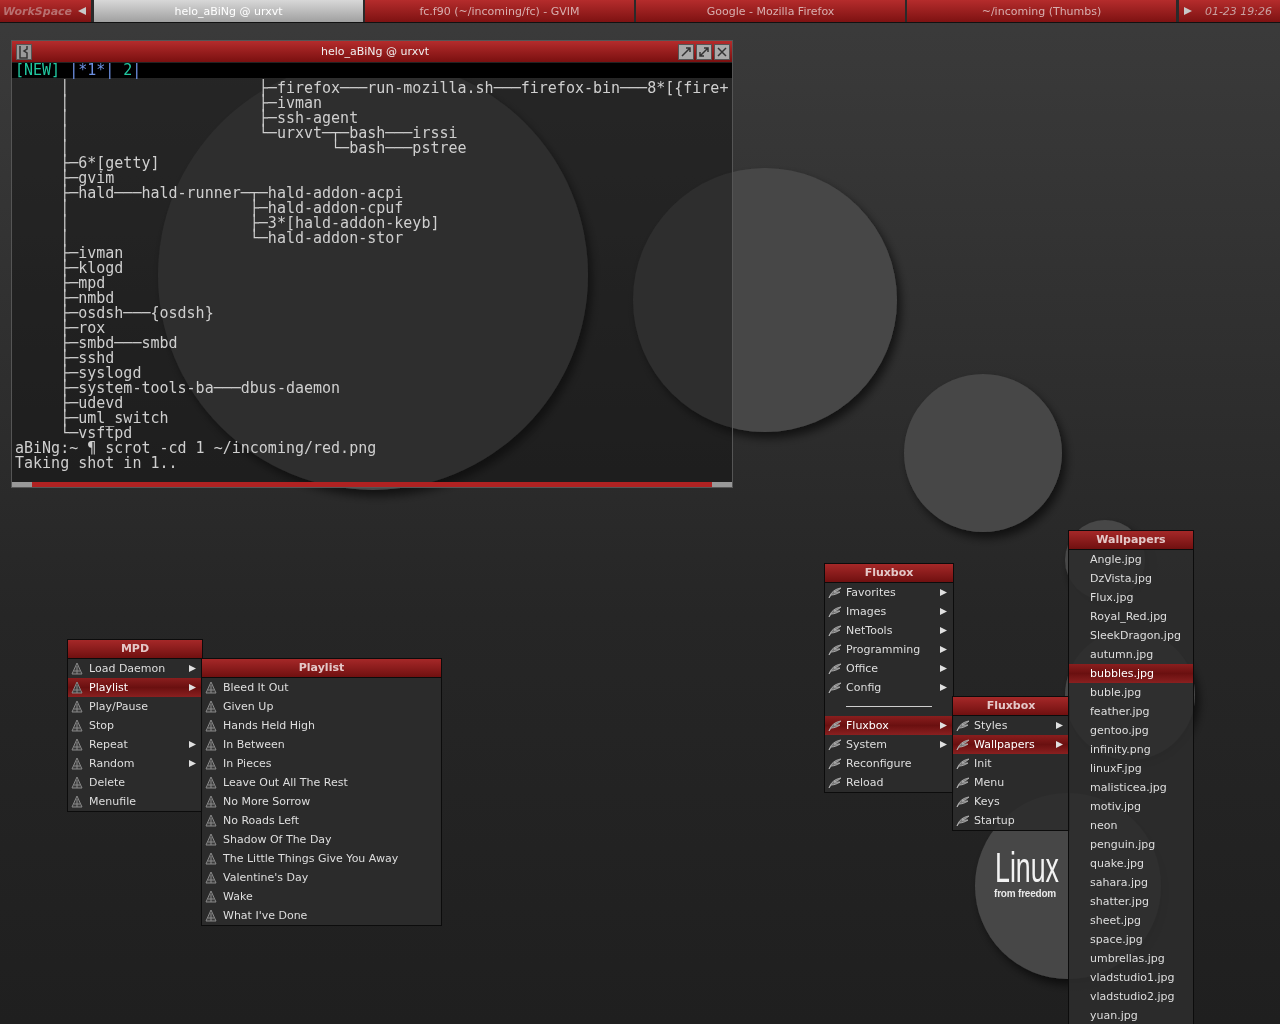  I want to click on menu-item: Config, so click(889, 687).